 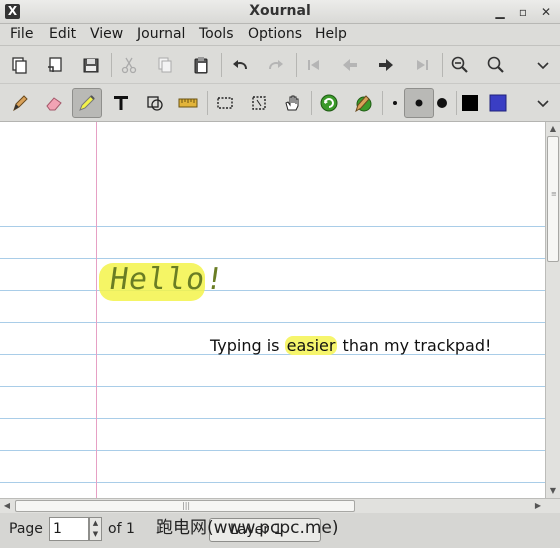 What do you see at coordinates (470, 103) in the screenshot?
I see `color-black-icon` at bounding box center [470, 103].